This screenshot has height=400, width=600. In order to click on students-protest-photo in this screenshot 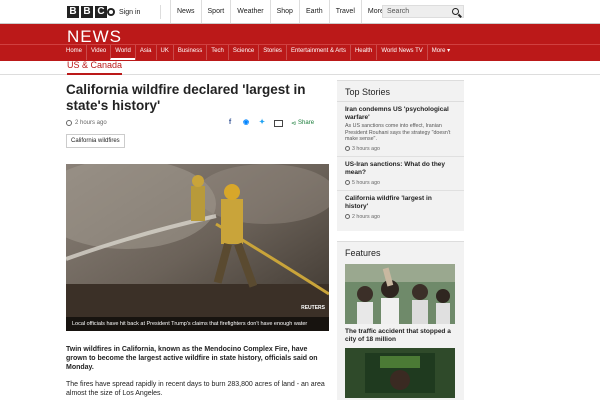, I will do `click(400, 294)`.